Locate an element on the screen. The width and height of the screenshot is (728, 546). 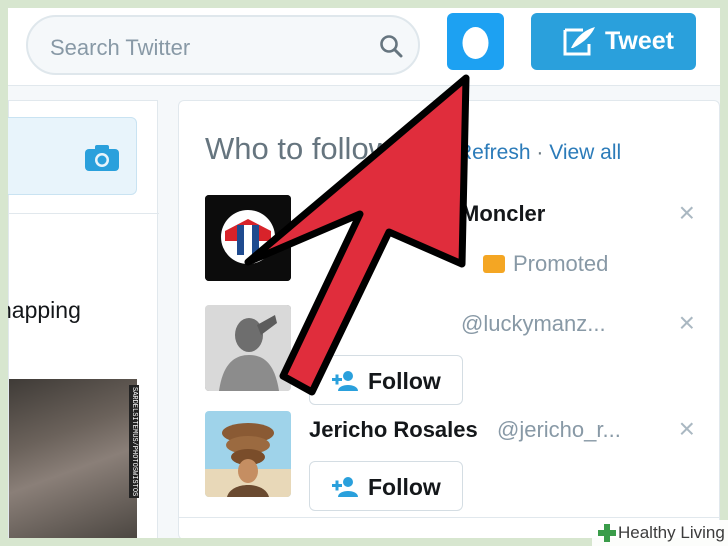
watermark: Healthy Living is located at coordinates (660, 533).